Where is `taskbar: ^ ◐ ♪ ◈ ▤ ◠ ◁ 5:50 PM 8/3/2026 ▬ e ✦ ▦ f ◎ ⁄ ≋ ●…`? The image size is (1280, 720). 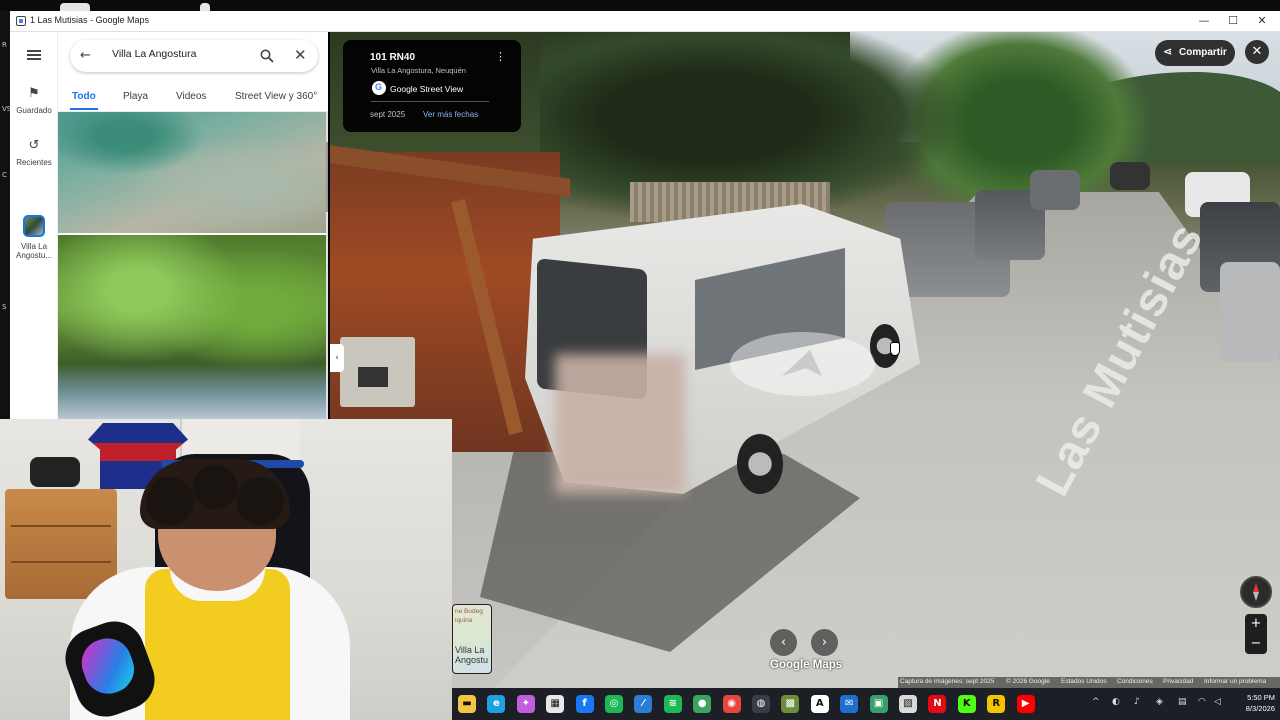
taskbar: ^ ◐ ♪ ◈ ▤ ◠ ◁ 5:50 PM 8/3/2026 ▬ e ✦ ▦ f ◎ ⁄ ≋ ●… is located at coordinates (866, 704).